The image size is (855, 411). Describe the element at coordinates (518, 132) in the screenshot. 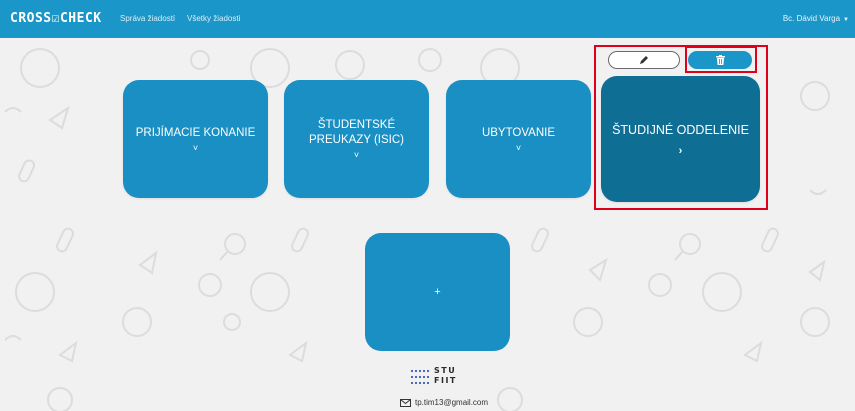

I see `tile-label: UBYTOVANIE` at that location.